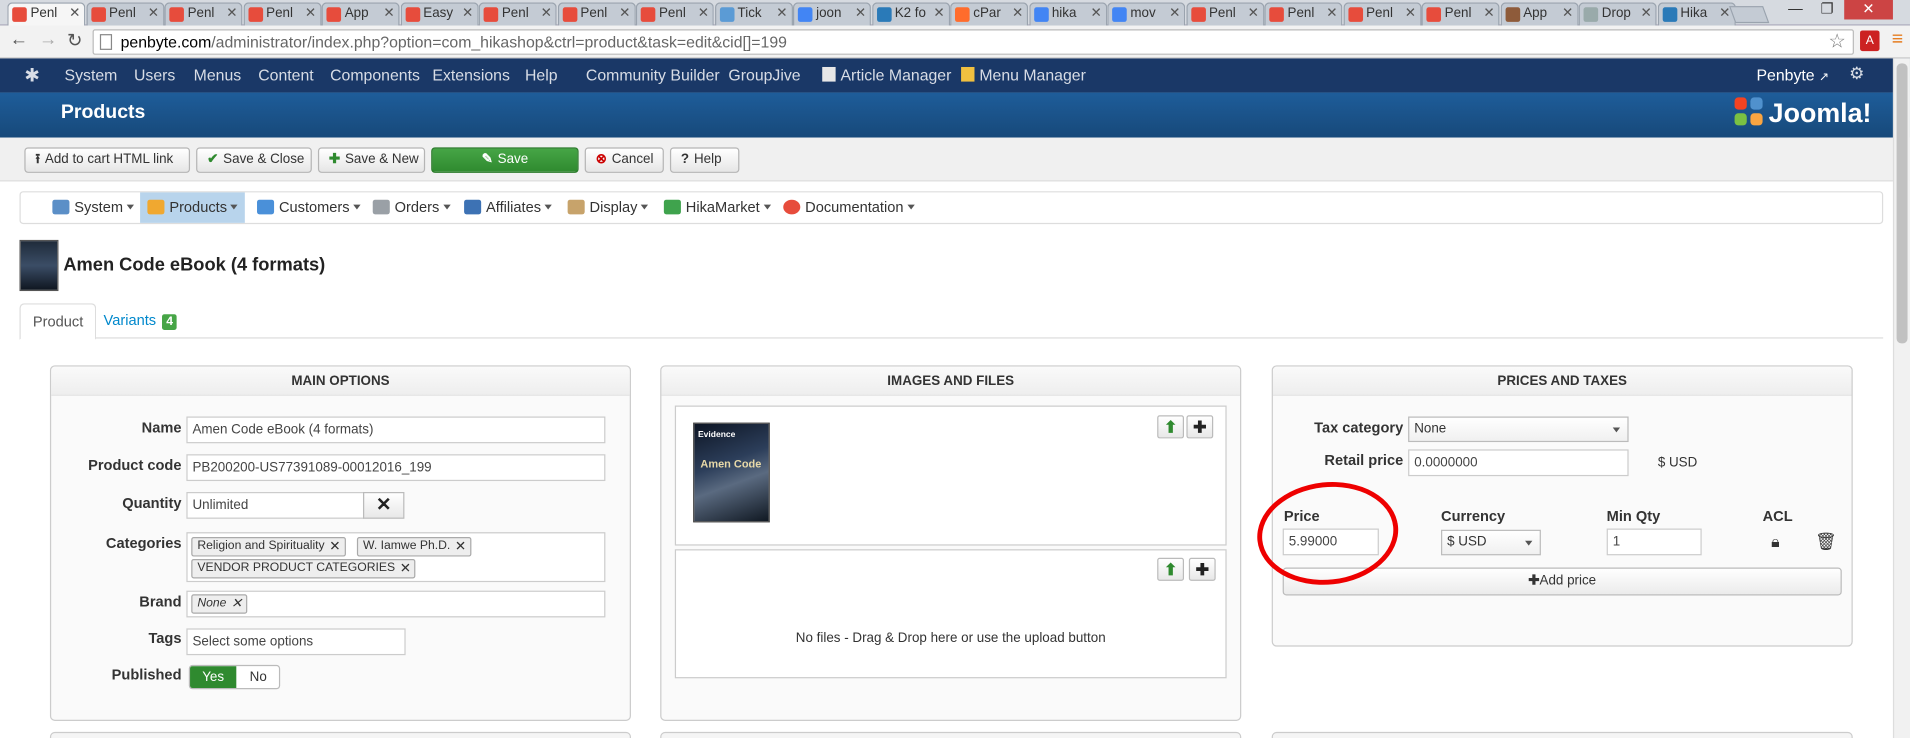  I want to click on hika-menu-system: System, so click(93, 207).